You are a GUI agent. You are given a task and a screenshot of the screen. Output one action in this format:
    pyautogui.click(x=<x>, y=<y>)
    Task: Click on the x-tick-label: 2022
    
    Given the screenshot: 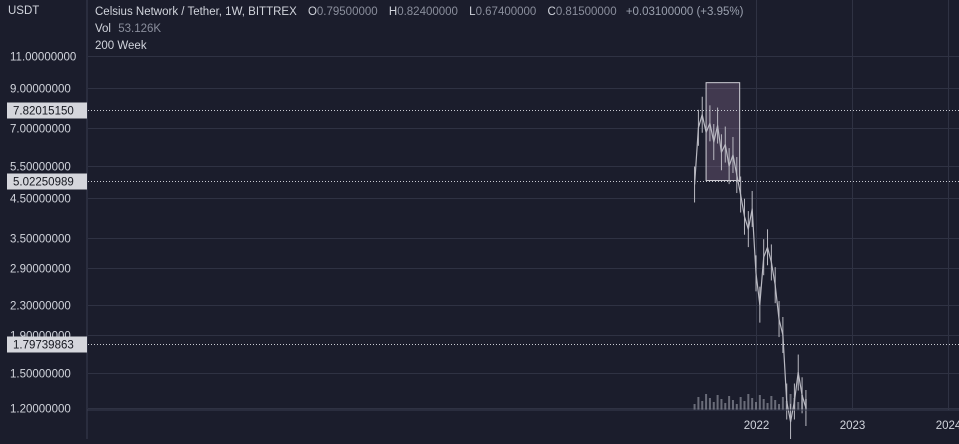 What is the action you would take?
    pyautogui.click(x=757, y=426)
    